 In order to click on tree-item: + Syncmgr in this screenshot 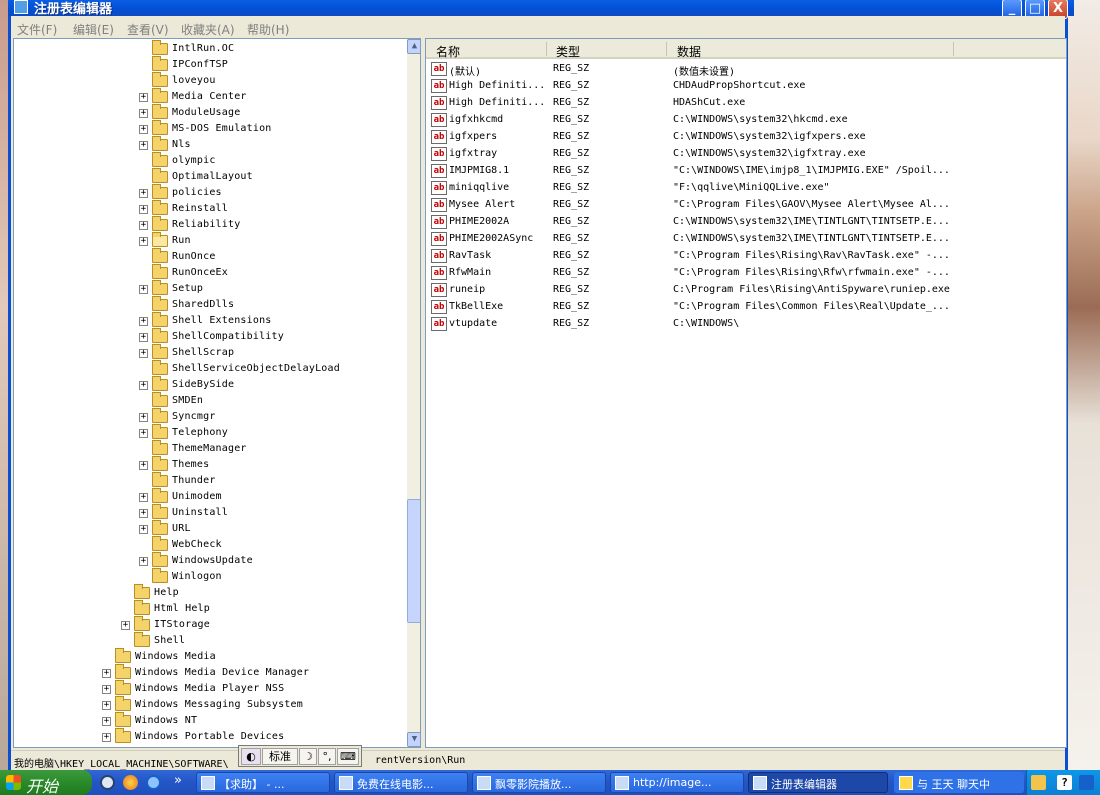, I will do `click(209, 417)`.